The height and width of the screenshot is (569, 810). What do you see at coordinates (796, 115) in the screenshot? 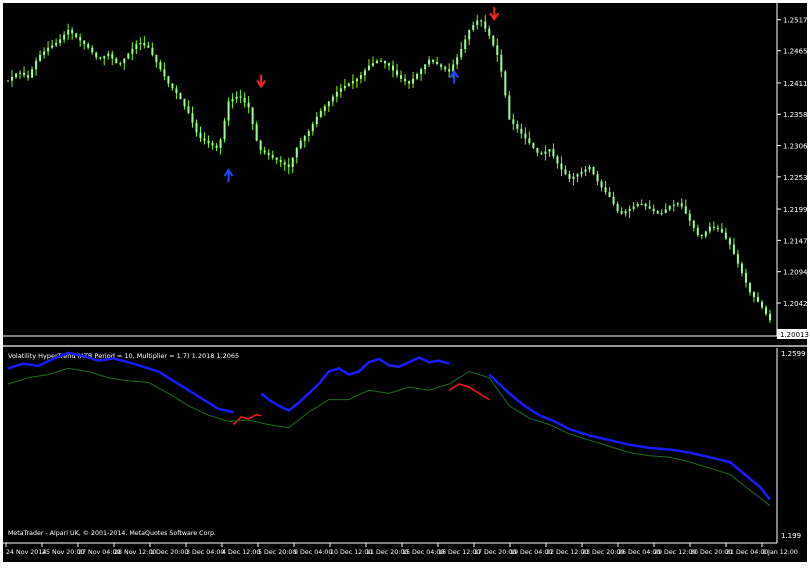
I see `price-label: 1.23585` at bounding box center [796, 115].